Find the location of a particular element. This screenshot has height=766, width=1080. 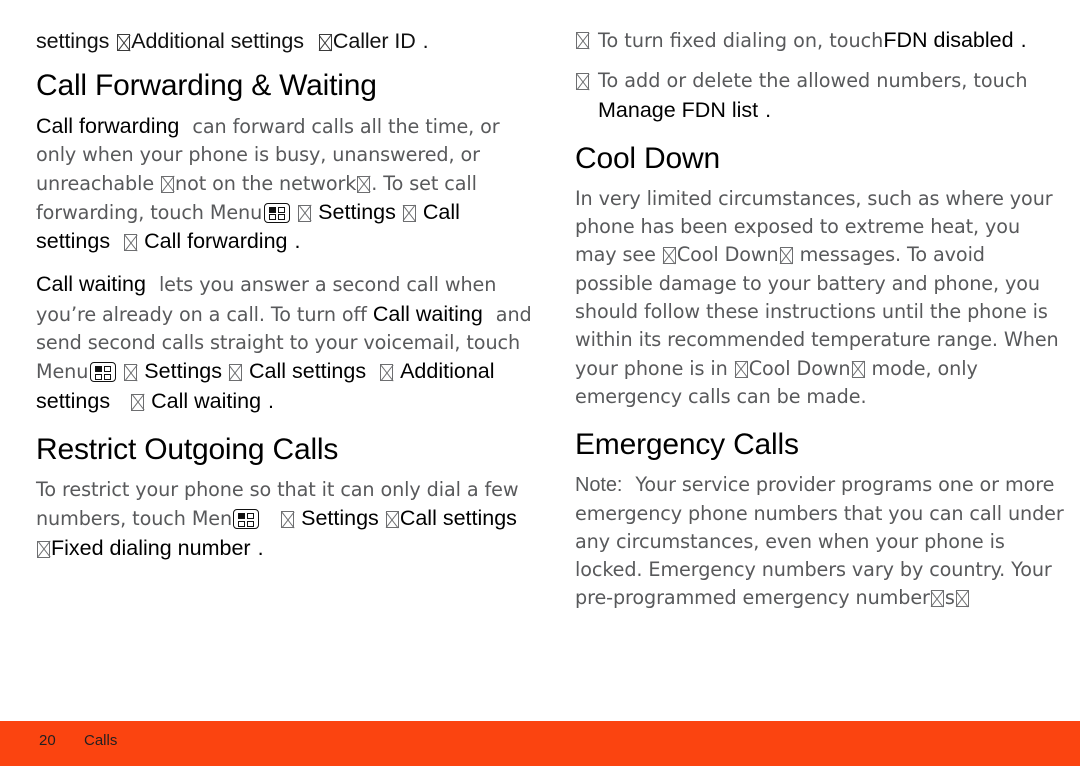

text-run: Caller ID is located at coordinates (374, 41).